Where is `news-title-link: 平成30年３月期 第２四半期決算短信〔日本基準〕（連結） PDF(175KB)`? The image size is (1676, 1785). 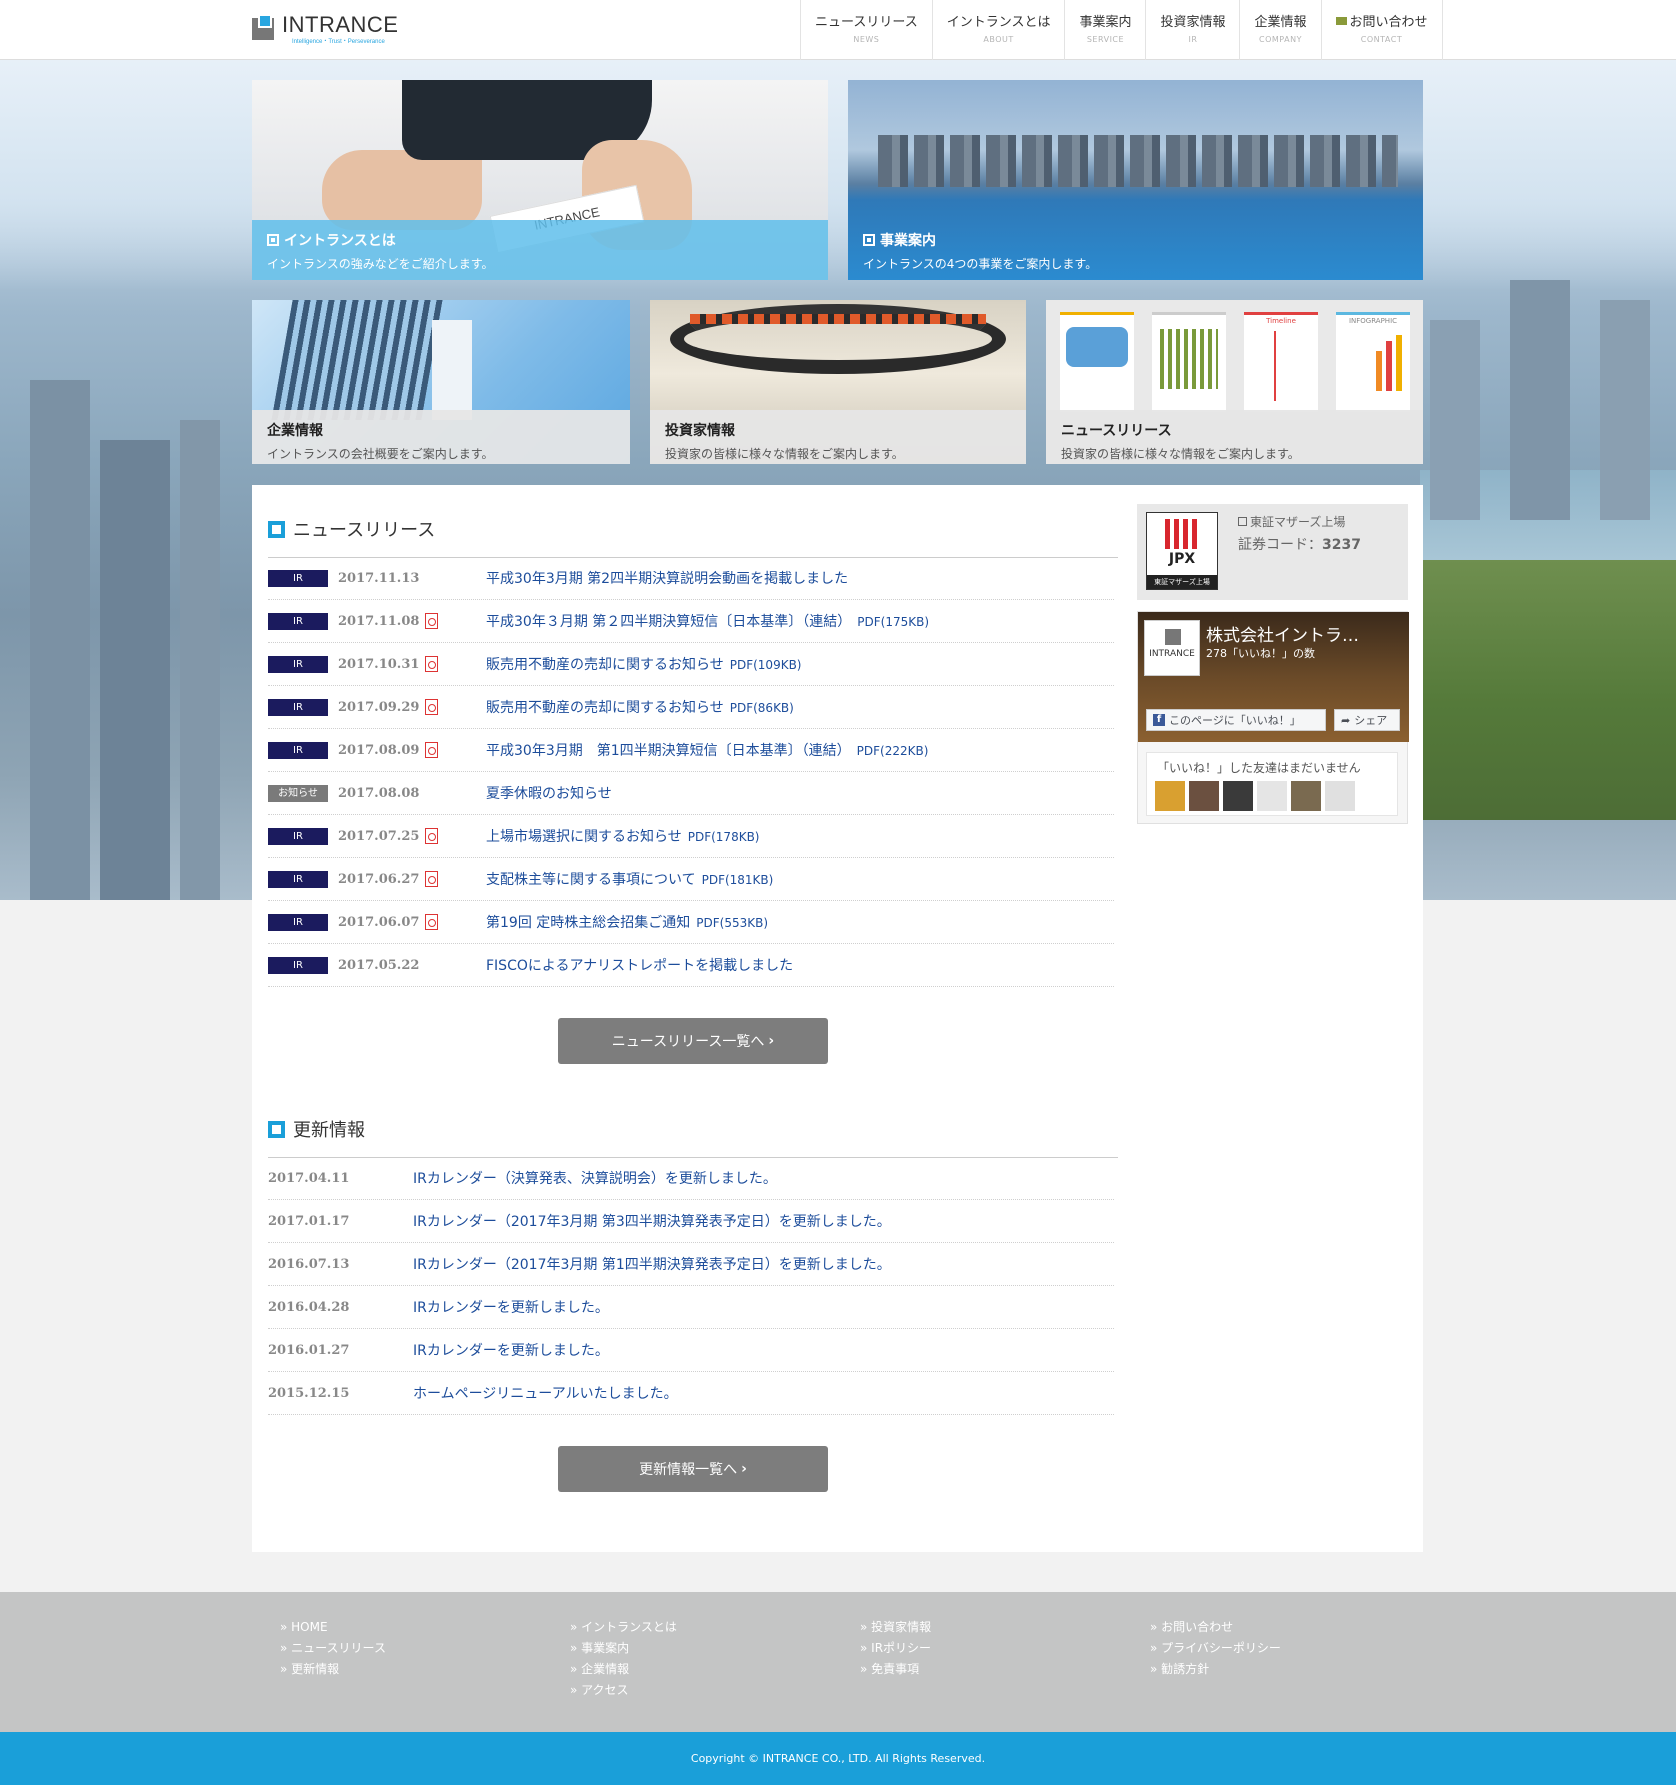 news-title-link: 平成30年３月期 第２四半期決算短信〔日本基準〕（連結） PDF(175KB) is located at coordinates (707, 621).